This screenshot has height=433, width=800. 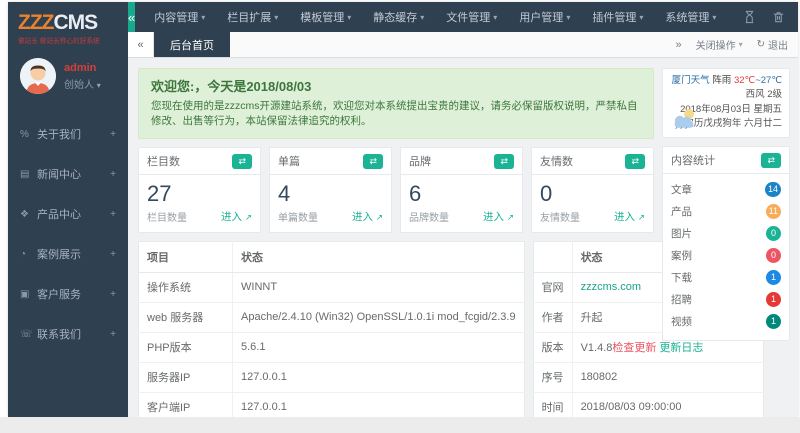 I want to click on official-site-link: zzzcms.com, so click(x=611, y=287).